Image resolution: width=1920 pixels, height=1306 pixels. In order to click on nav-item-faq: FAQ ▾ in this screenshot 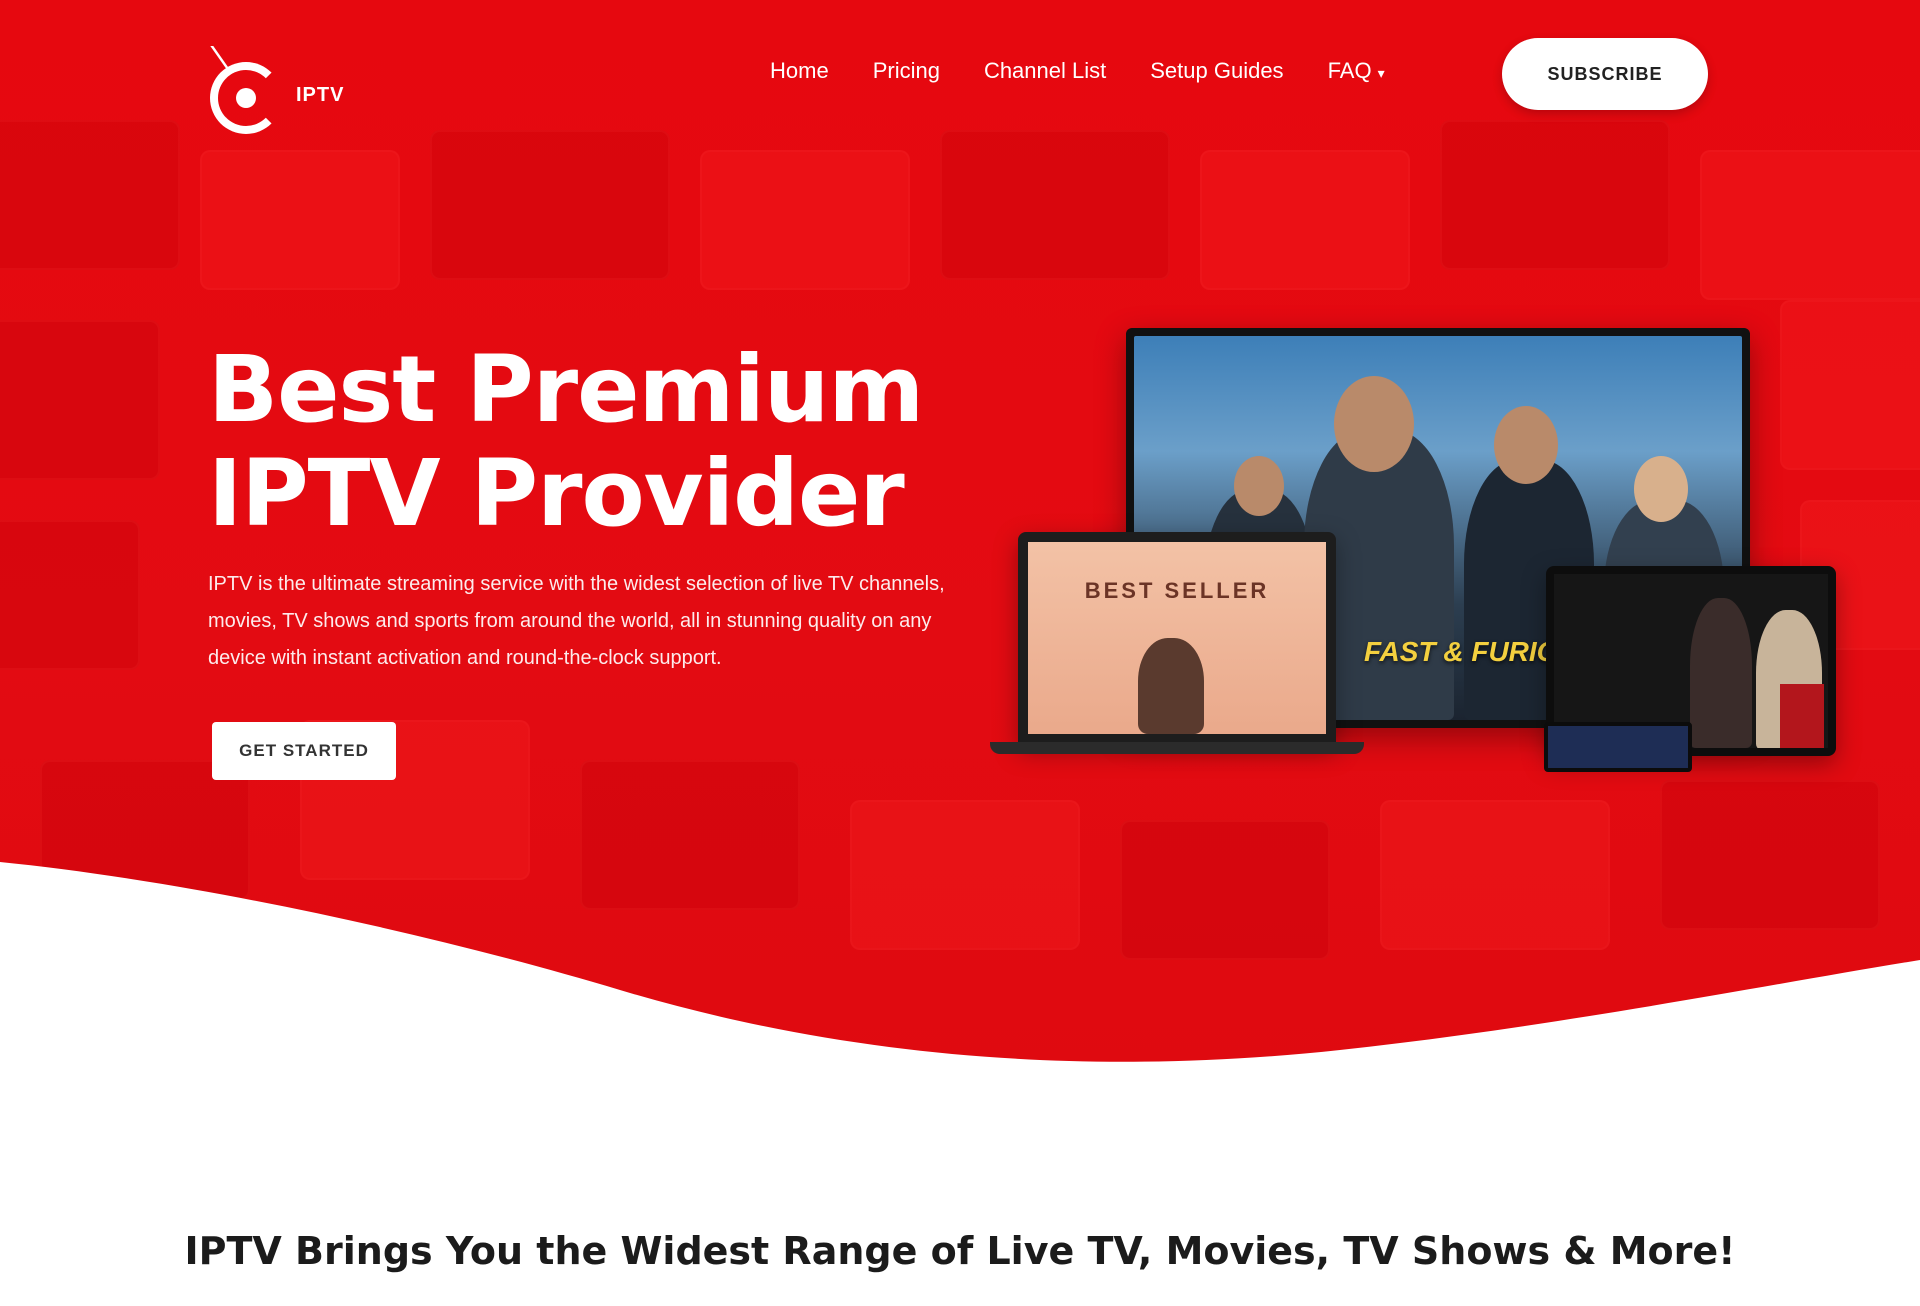, I will do `click(1356, 71)`.